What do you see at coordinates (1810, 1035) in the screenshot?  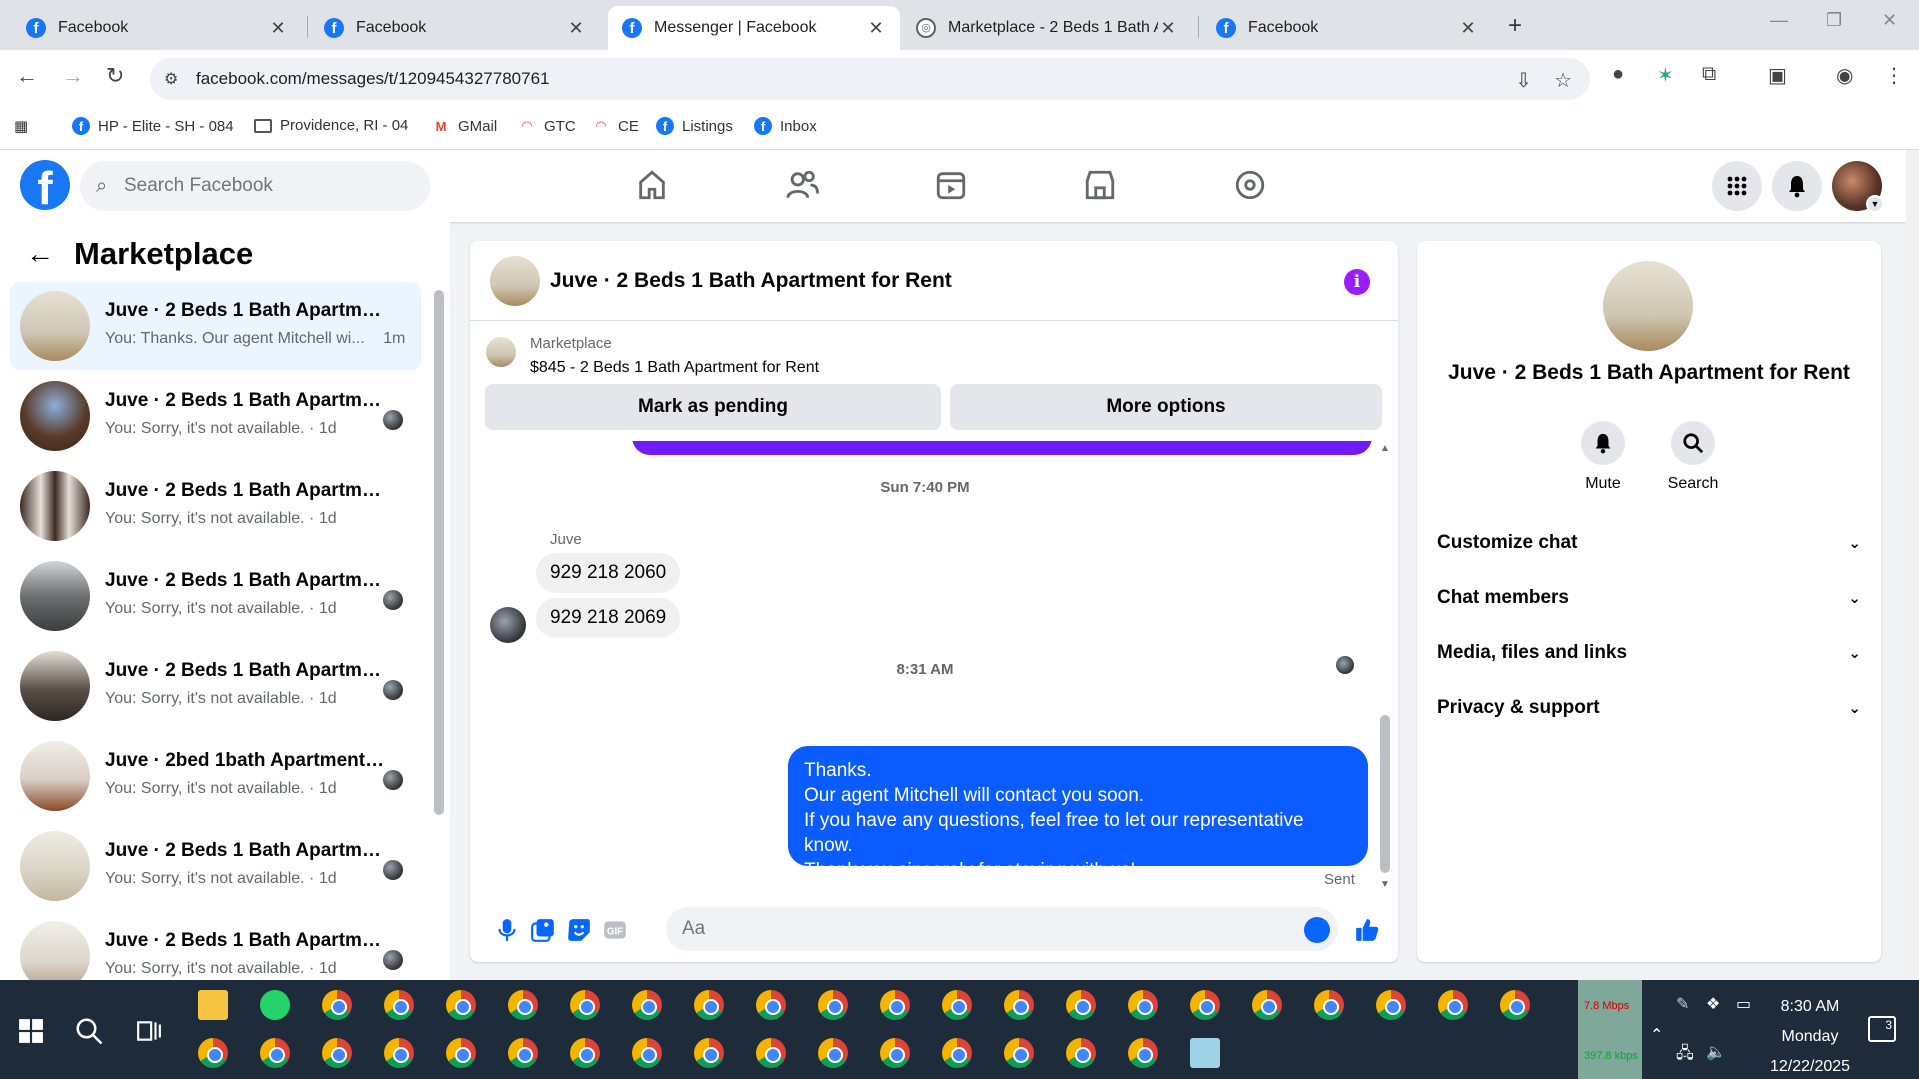 I see `system-clock: 8:30 AM Monday 12/22/2025` at bounding box center [1810, 1035].